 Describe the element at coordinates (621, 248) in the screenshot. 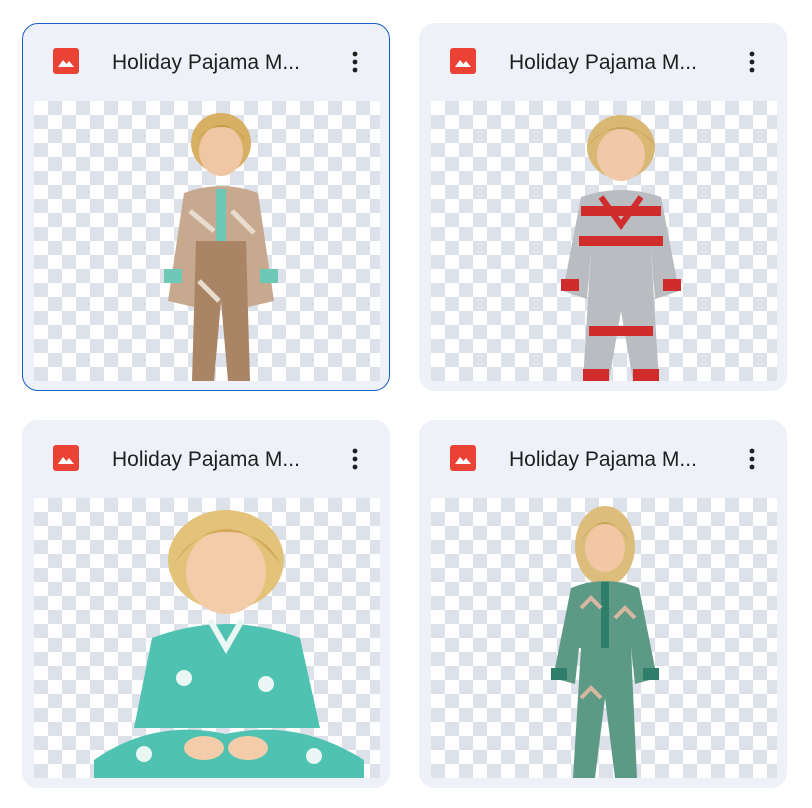

I see `child-photo-red-pajamas` at that location.